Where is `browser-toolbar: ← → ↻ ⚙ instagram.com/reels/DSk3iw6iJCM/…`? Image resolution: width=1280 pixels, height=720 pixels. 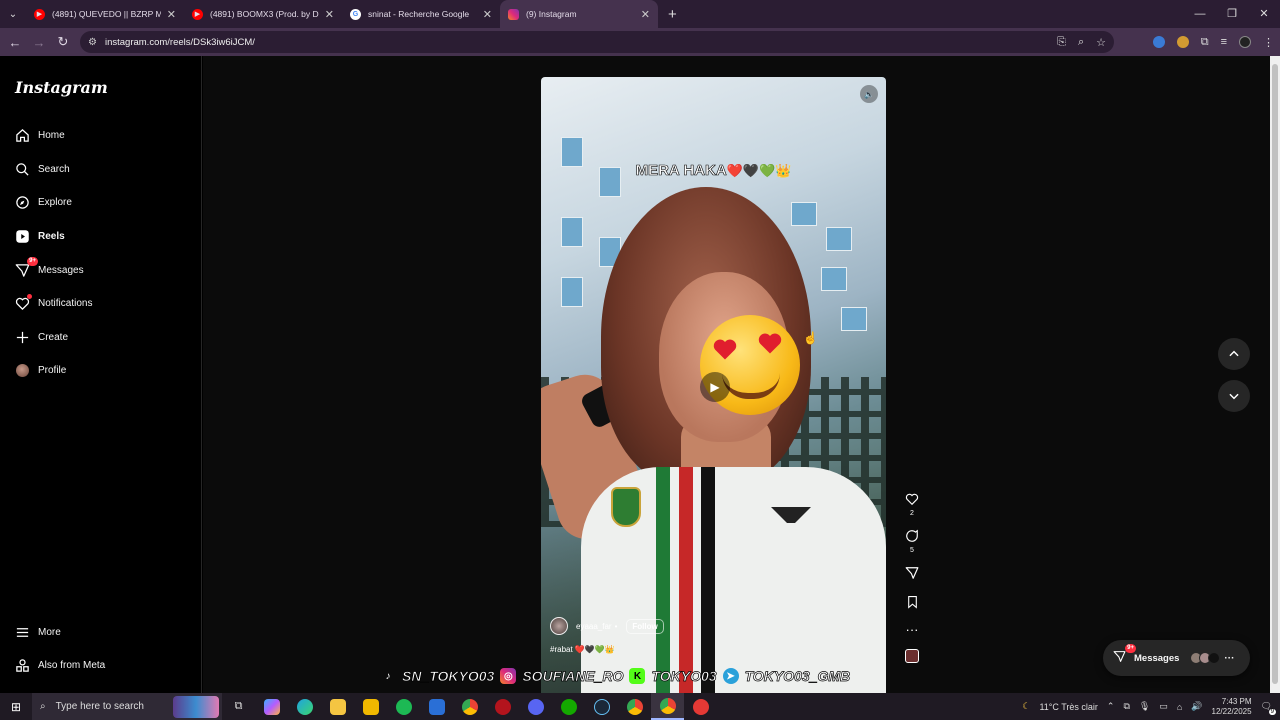 browser-toolbar: ← → ↻ ⚙ instagram.com/reels/DSk3iw6iJCM/… is located at coordinates (640, 42).